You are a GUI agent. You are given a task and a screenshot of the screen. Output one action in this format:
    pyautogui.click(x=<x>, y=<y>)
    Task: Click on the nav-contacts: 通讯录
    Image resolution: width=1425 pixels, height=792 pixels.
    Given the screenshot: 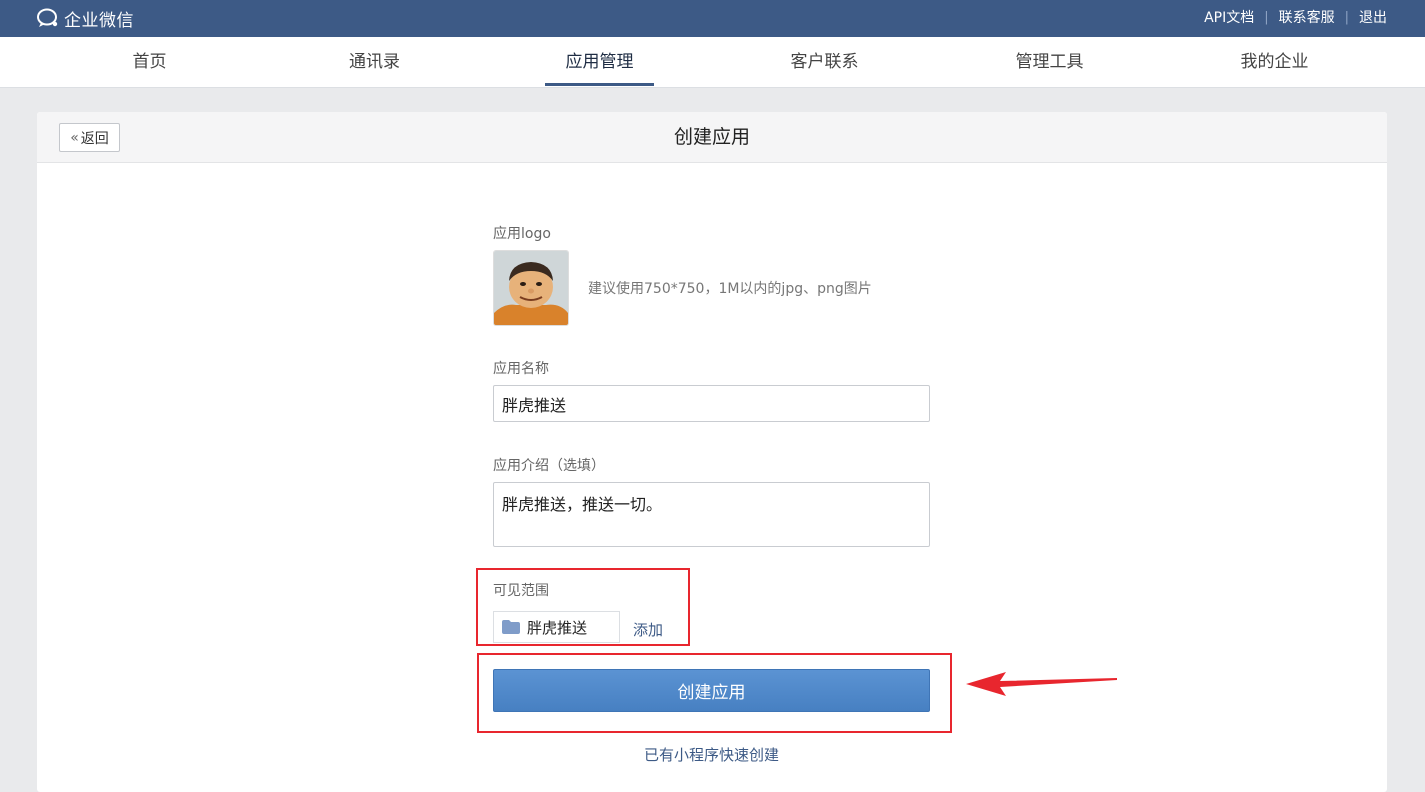 What is the action you would take?
    pyautogui.click(x=374, y=62)
    